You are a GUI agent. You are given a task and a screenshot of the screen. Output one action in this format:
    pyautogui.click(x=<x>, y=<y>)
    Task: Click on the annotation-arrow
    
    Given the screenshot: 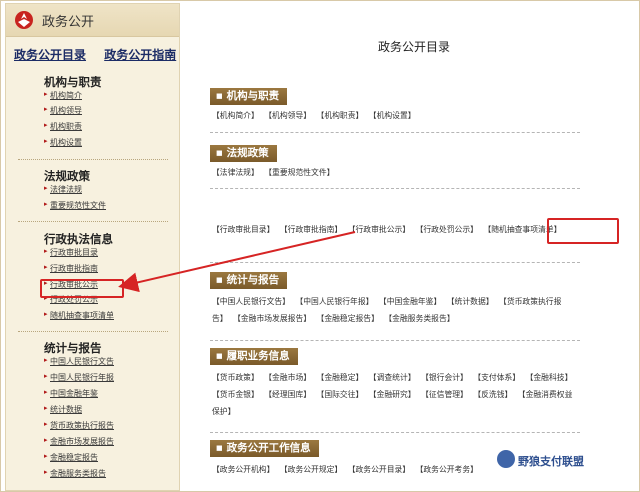 What is the action you would take?
    pyautogui.click(x=237, y=262)
    